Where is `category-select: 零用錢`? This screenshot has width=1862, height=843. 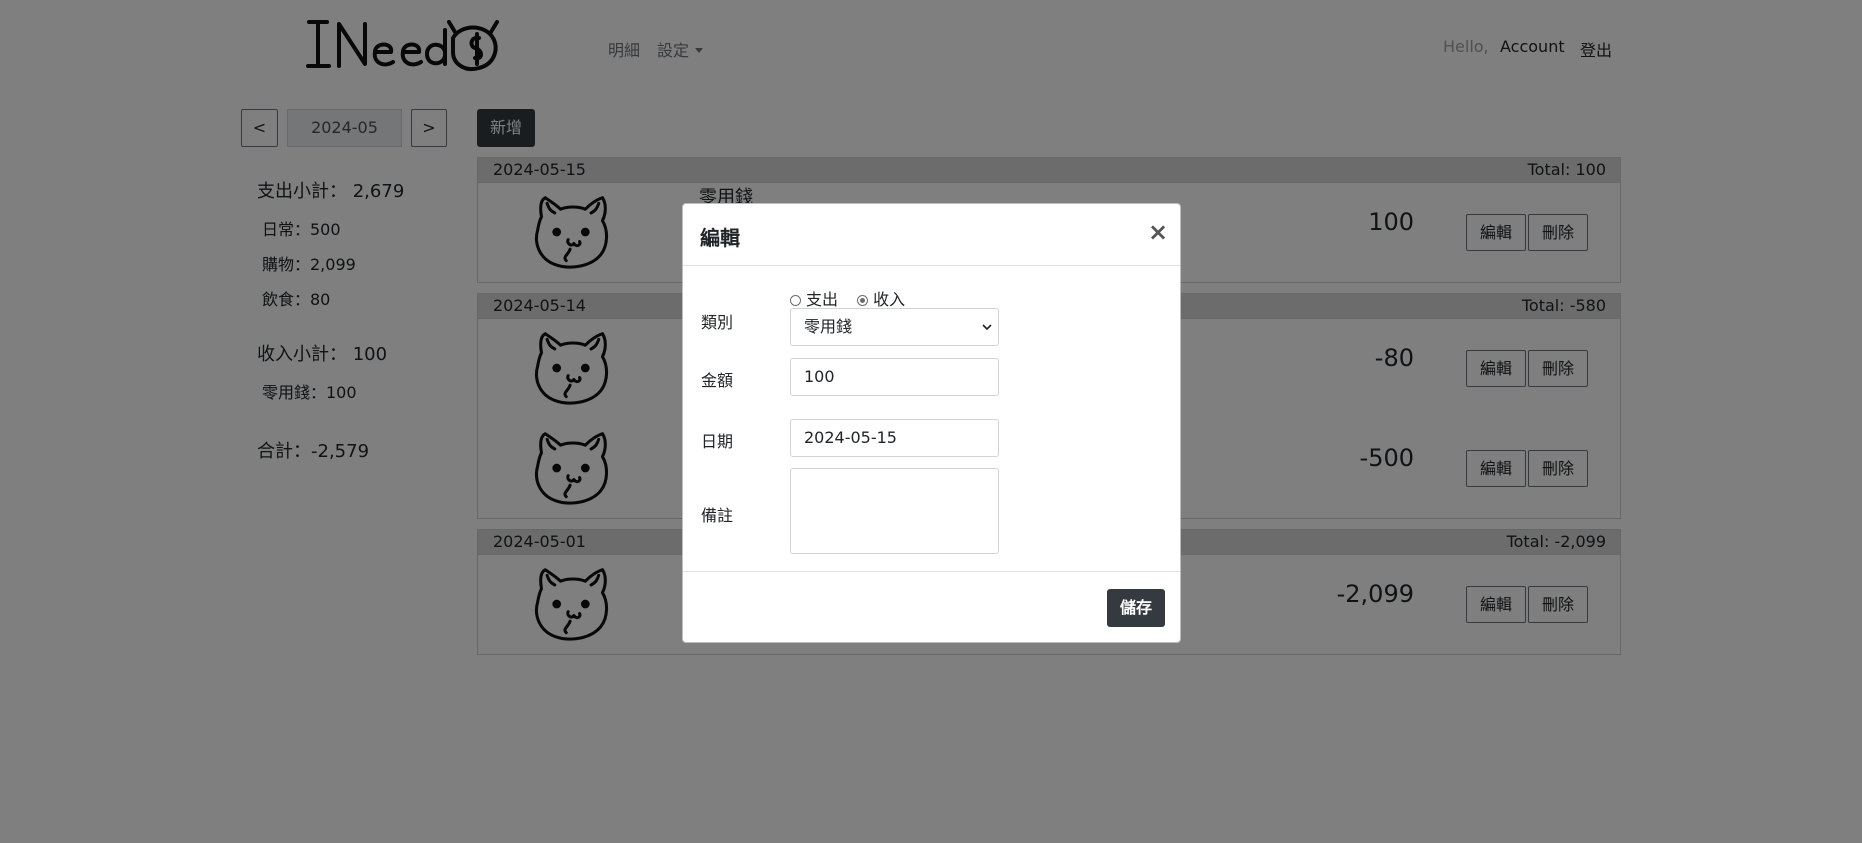
category-select: 零用錢 is located at coordinates (894, 327).